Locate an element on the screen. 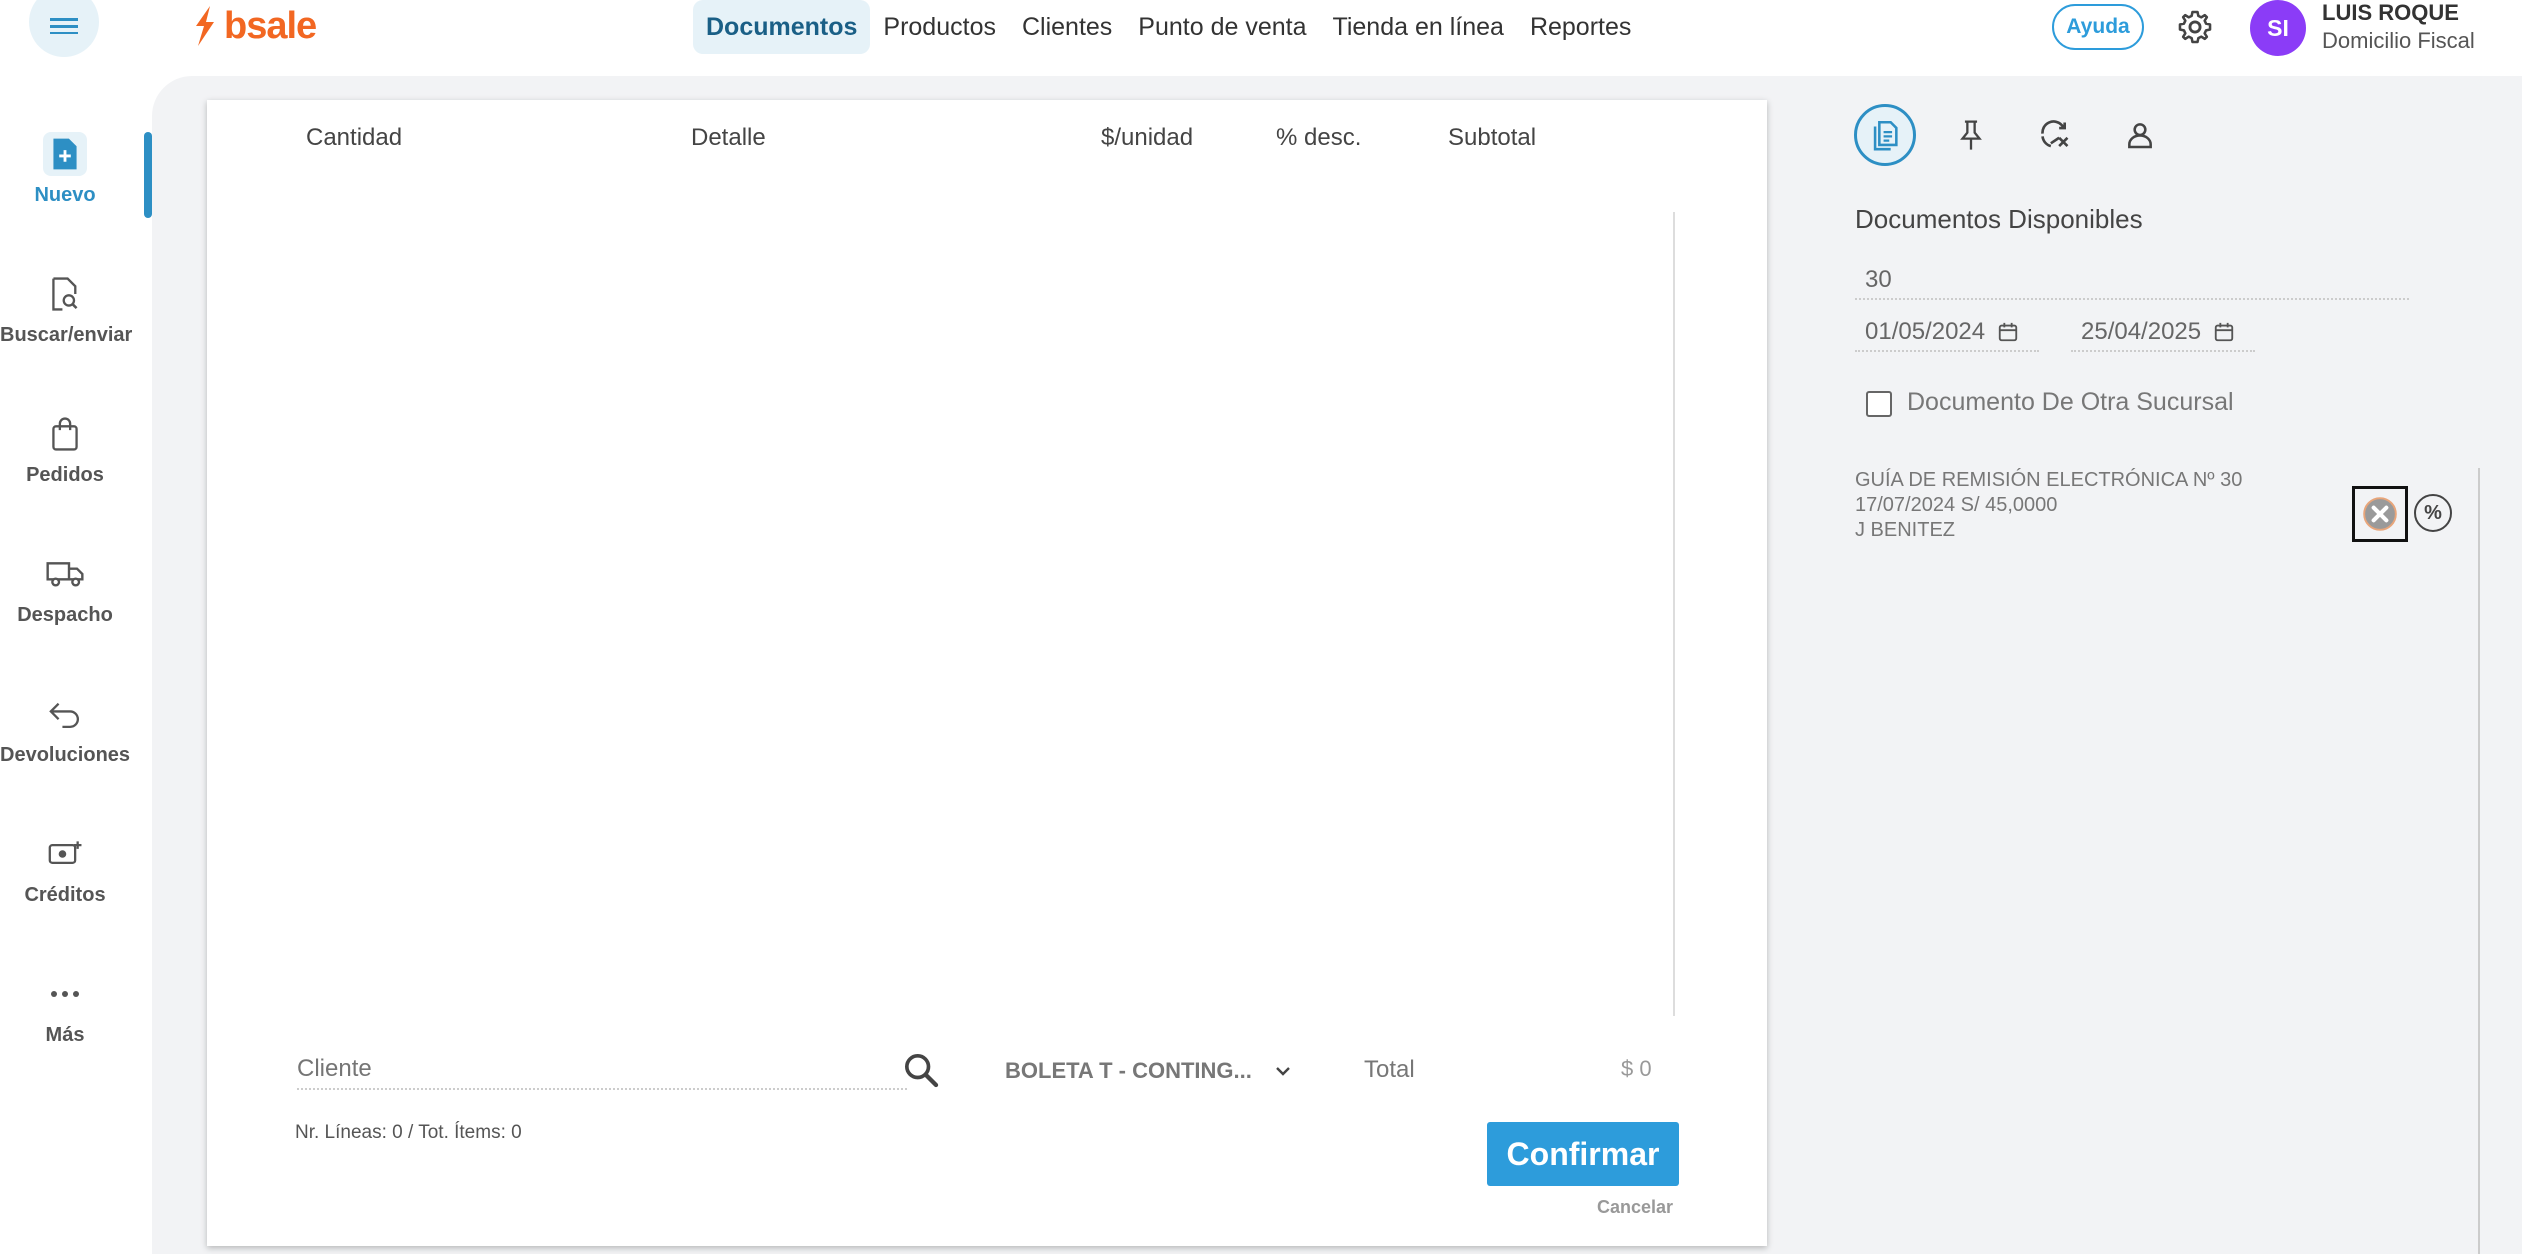 The image size is (2522, 1254). pin-tab is located at coordinates (1971, 135).